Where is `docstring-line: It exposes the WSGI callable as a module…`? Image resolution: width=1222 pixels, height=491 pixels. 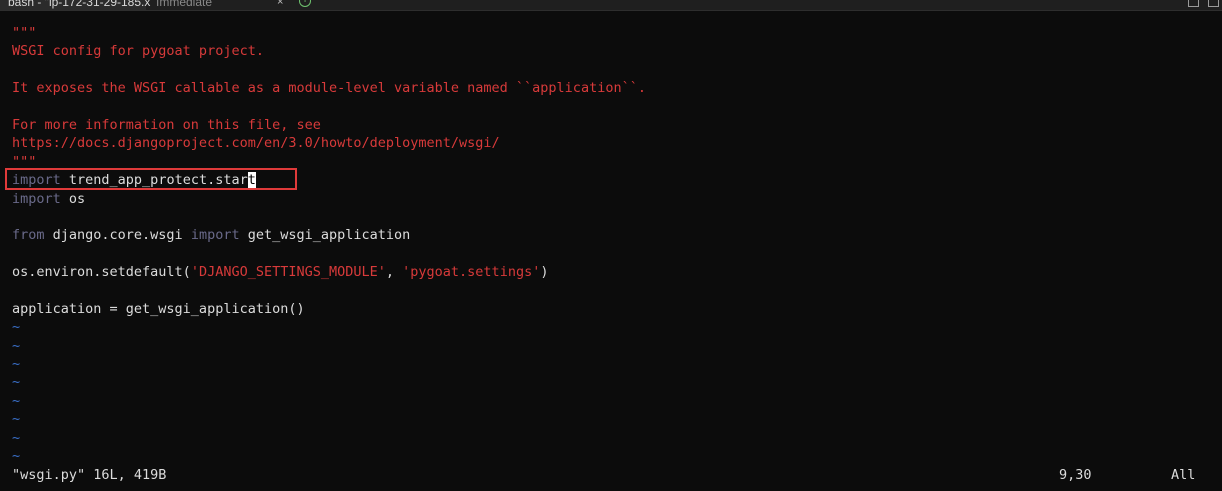
docstring-line: It exposes the WSGI callable as a module… is located at coordinates (329, 88).